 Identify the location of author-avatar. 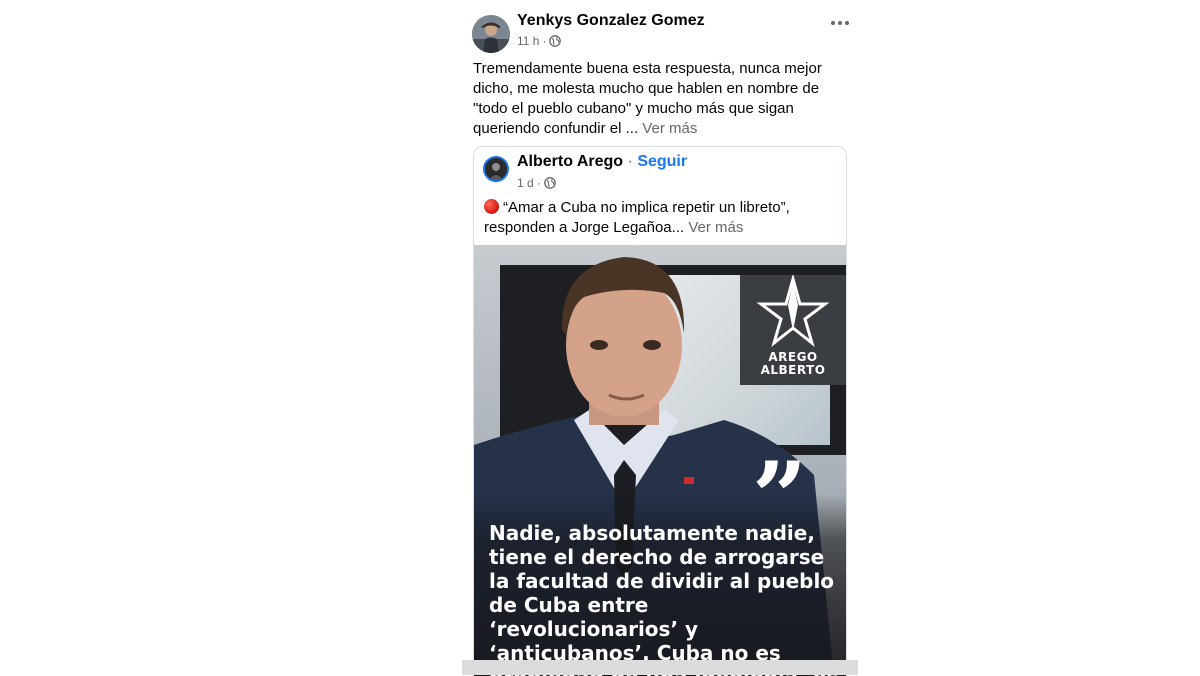
(491, 34).